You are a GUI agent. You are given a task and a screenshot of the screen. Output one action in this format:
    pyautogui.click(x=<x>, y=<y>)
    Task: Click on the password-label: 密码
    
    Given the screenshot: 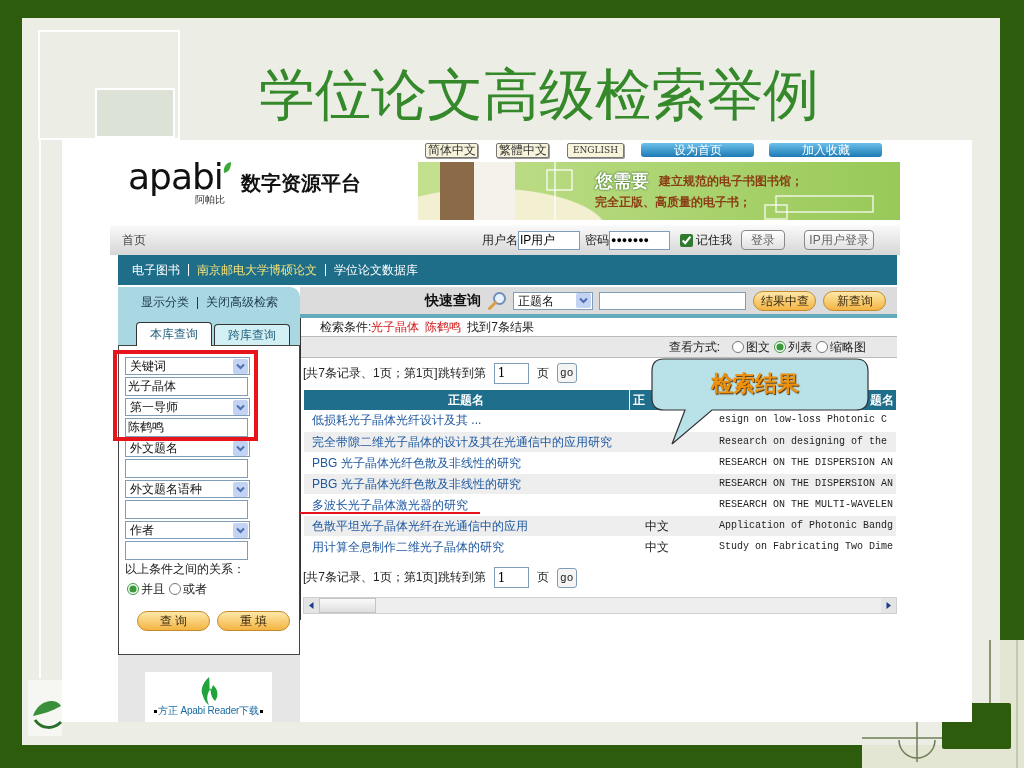 What is the action you would take?
    pyautogui.click(x=597, y=240)
    